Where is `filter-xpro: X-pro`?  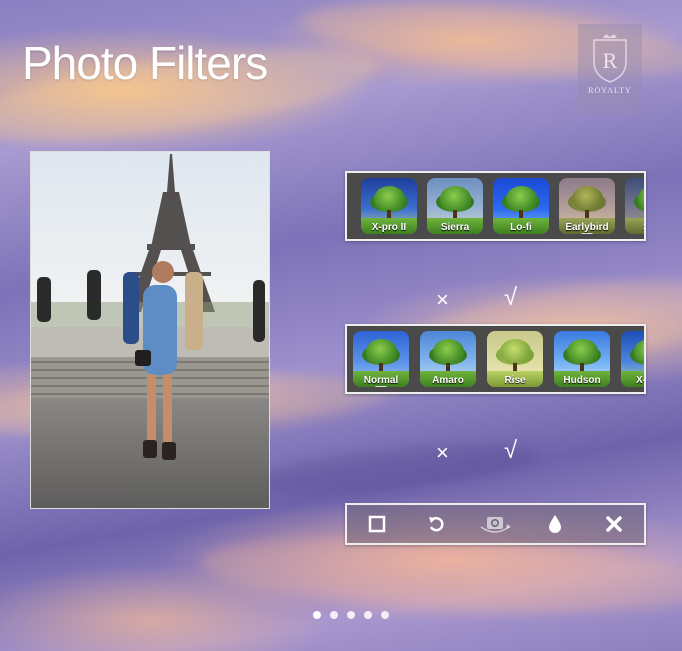
filter-xpro: X-pro is located at coordinates (633, 359).